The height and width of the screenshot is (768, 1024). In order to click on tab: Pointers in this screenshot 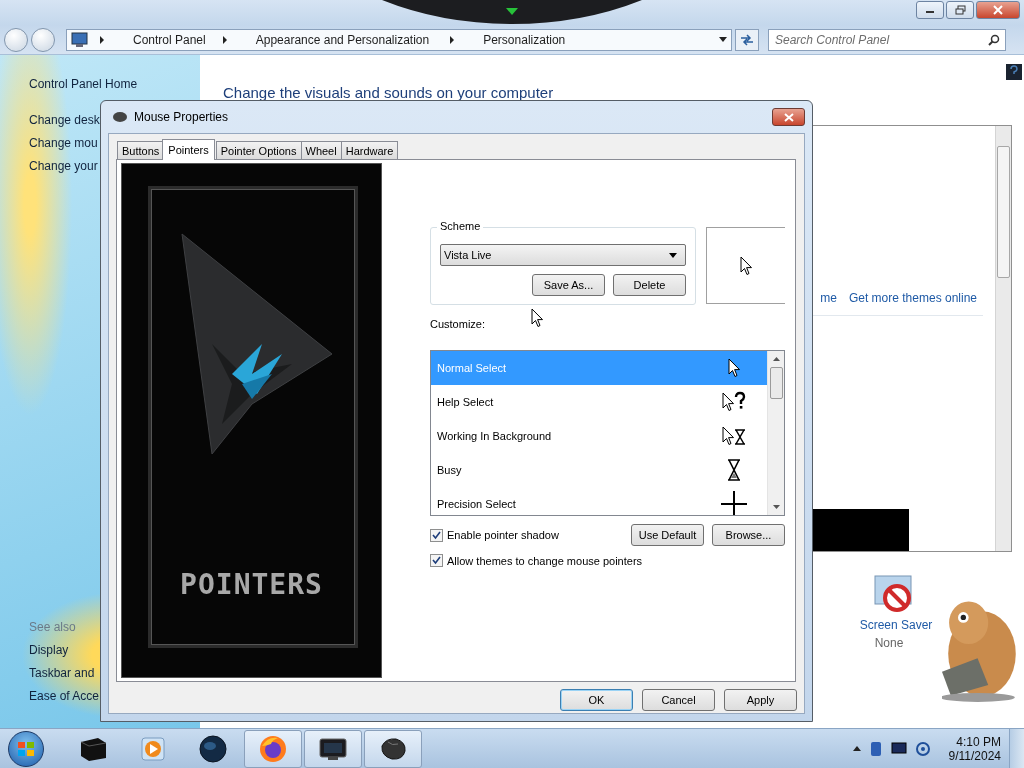, I will do `click(188, 149)`.